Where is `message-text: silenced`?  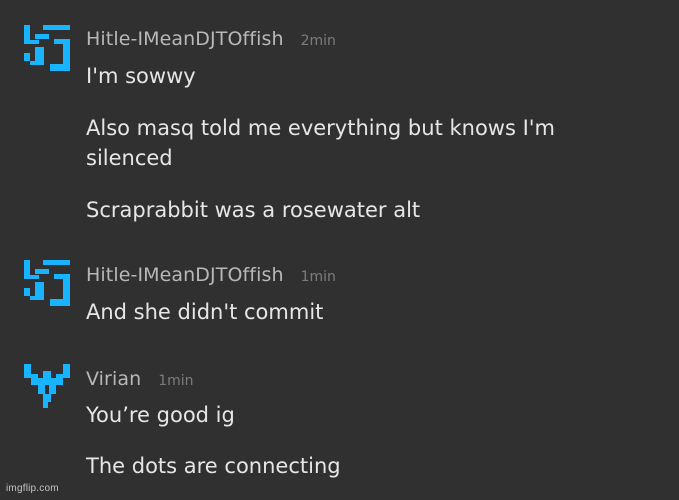
message-text: silenced is located at coordinates (129, 158).